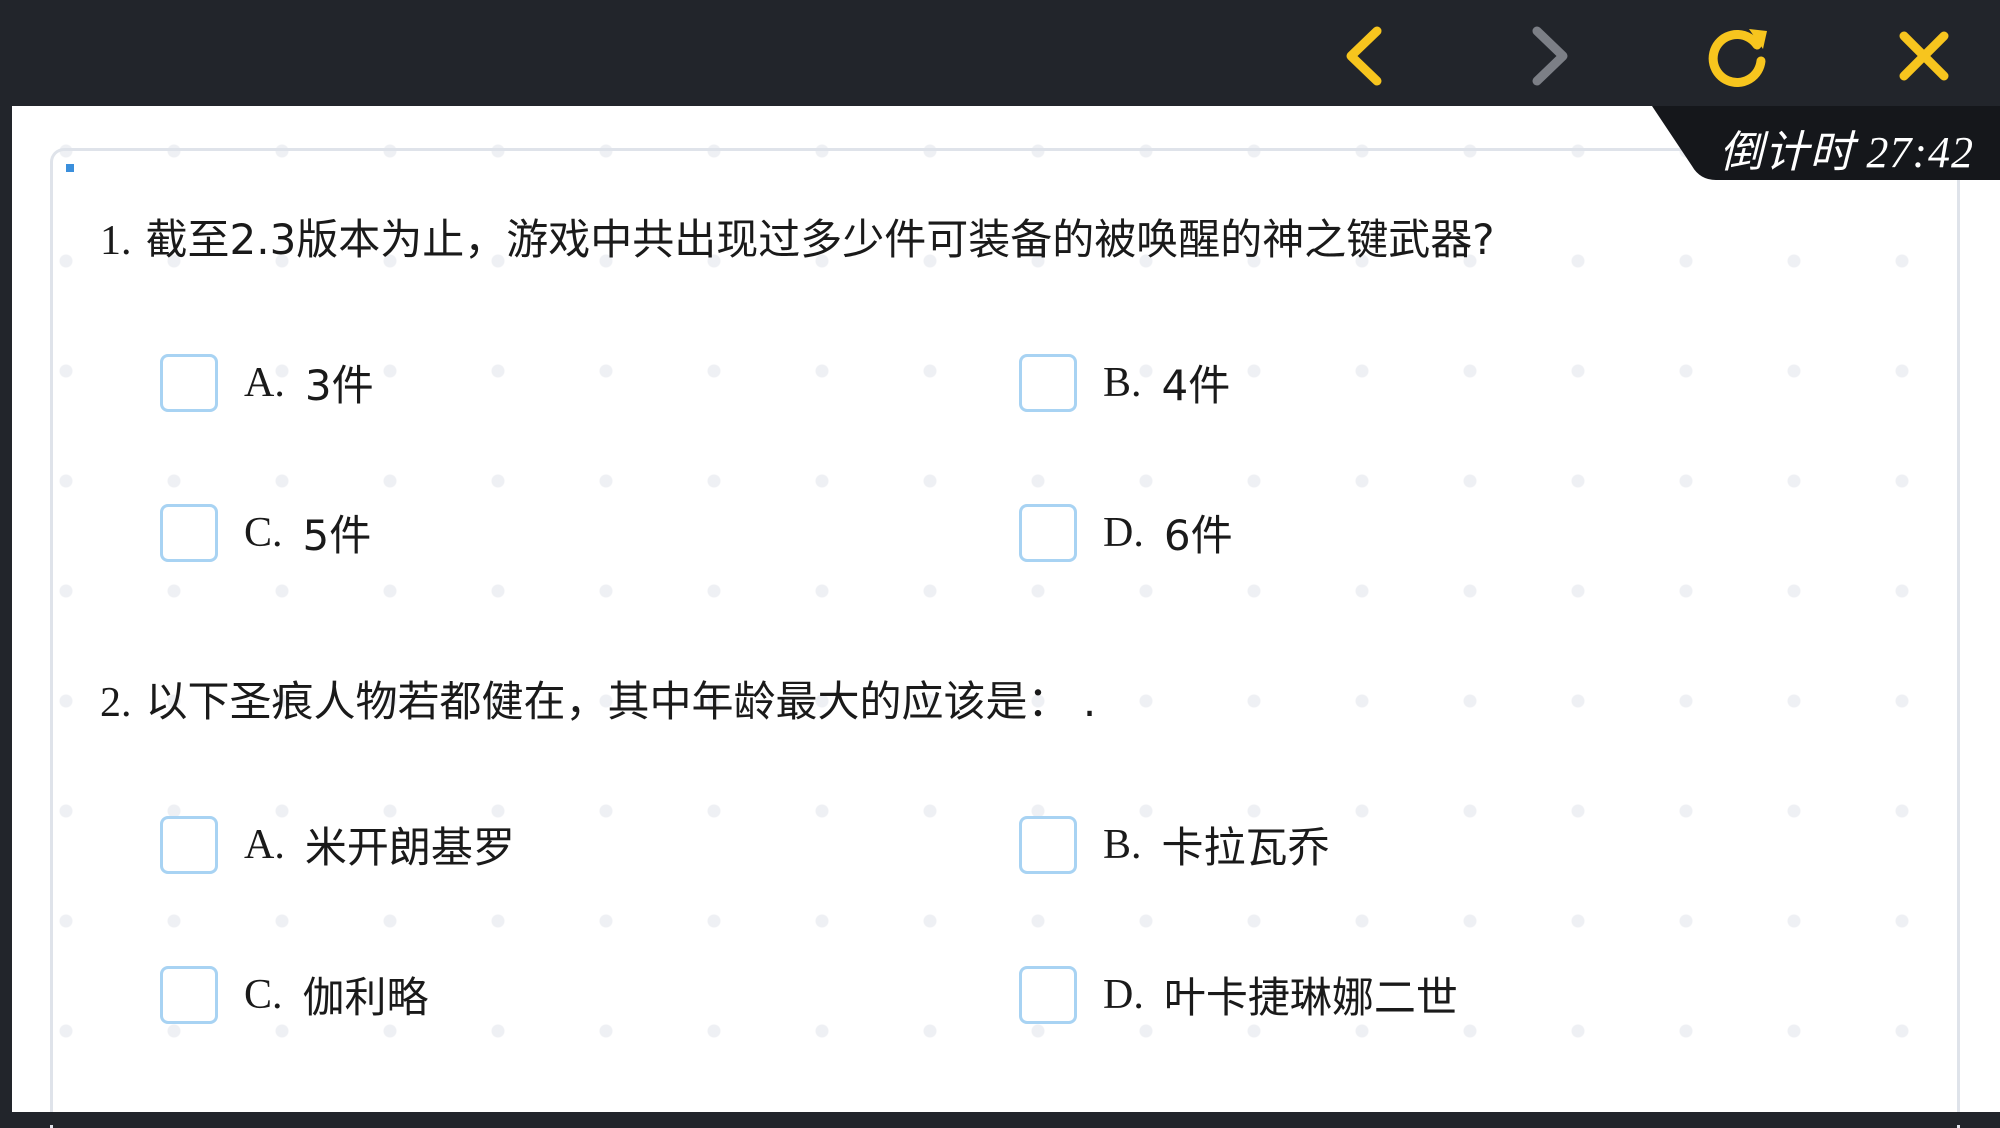 This screenshot has height=1128, width=2000. I want to click on option-text: 3件, so click(339, 385).